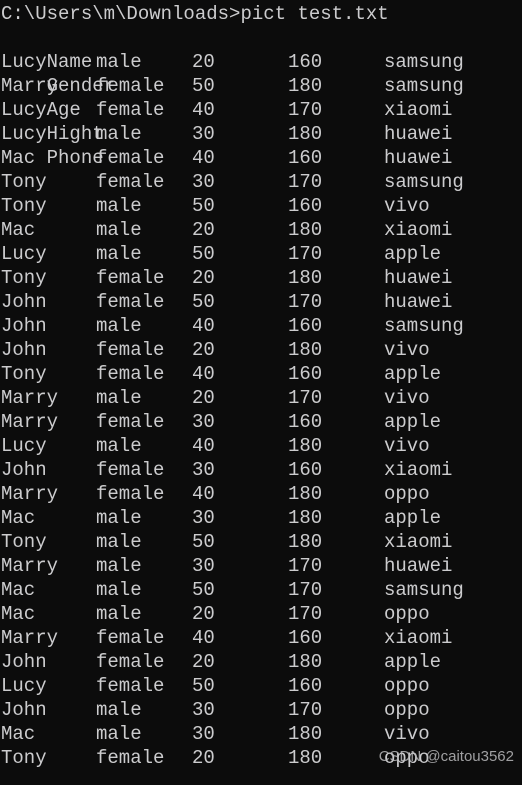  Describe the element at coordinates (261, 566) in the screenshot. I see `table-row: Marry male 30 170 huawei` at that location.